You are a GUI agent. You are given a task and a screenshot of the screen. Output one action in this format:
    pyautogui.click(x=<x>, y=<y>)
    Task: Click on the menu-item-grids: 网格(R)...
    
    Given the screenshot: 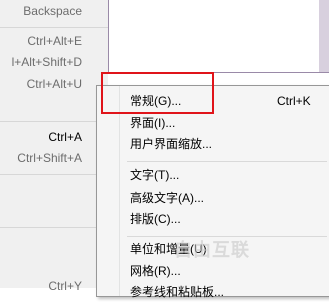 What is the action you would take?
    pyautogui.click(x=213, y=271)
    